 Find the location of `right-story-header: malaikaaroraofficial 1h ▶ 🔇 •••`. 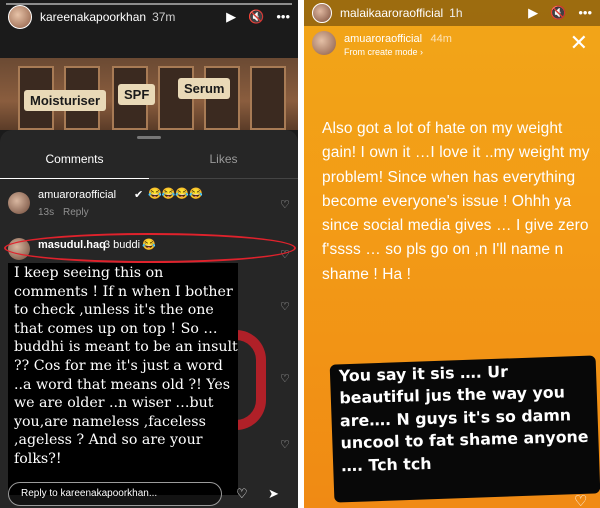

right-story-header: malaikaaroraofficial 1h ▶ 🔇 ••• is located at coordinates (452, 13).